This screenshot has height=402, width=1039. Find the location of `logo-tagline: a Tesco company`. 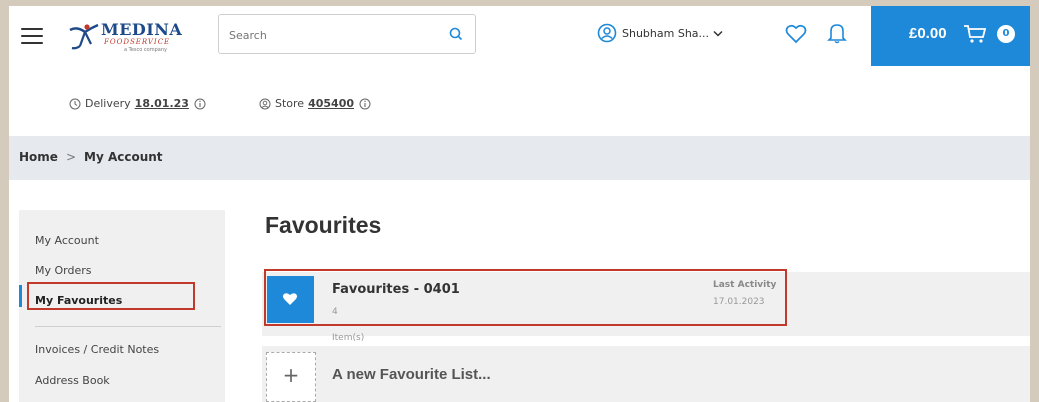

logo-tagline: a Tesco company is located at coordinates (145, 50).